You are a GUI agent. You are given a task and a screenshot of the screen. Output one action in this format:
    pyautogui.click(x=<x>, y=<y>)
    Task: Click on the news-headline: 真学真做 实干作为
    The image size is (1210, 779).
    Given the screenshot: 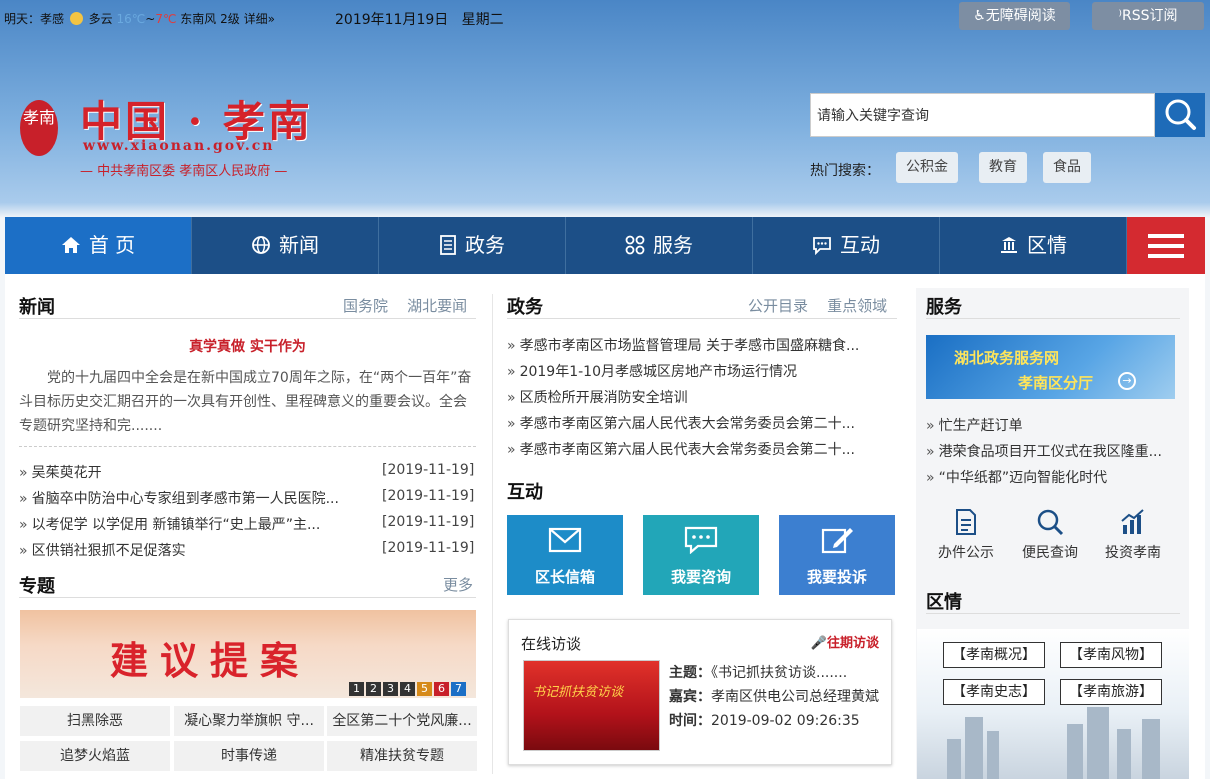 What is the action you would take?
    pyautogui.click(x=247, y=346)
    